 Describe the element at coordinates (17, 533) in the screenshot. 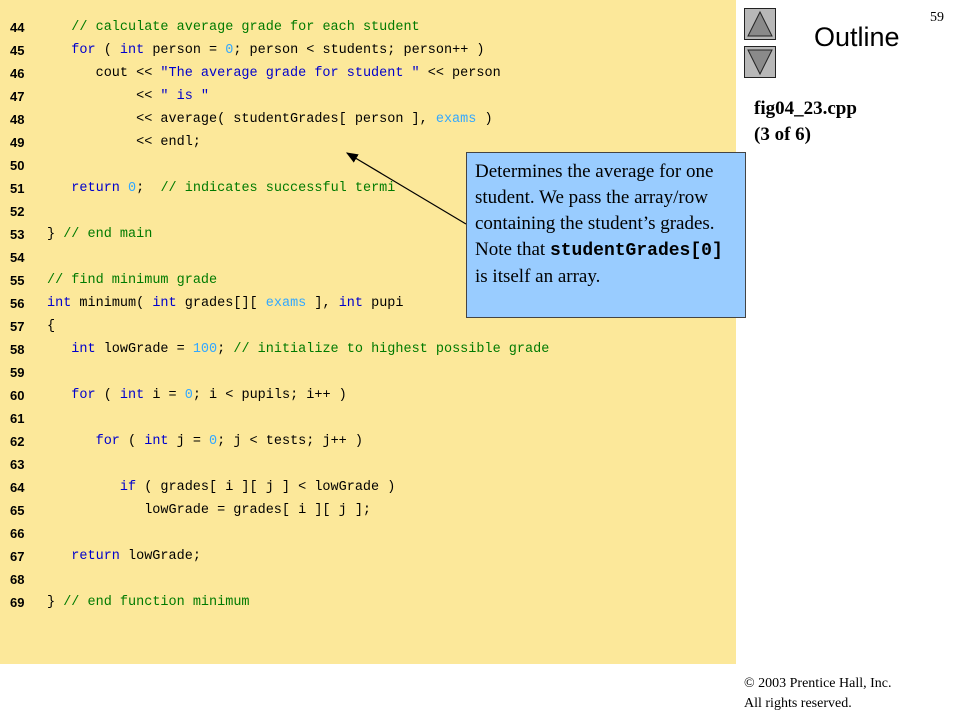

I see `line-number: 66` at that location.